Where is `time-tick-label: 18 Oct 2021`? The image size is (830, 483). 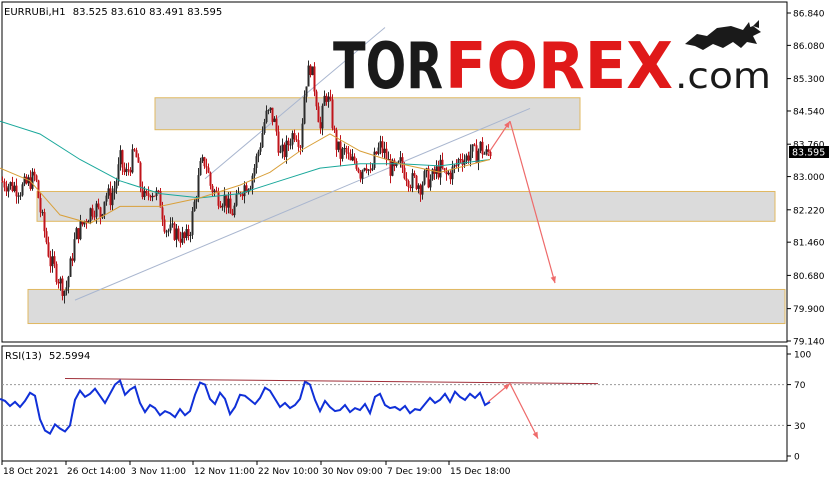
time-tick-label: 18 Oct 2021 is located at coordinates (31, 472).